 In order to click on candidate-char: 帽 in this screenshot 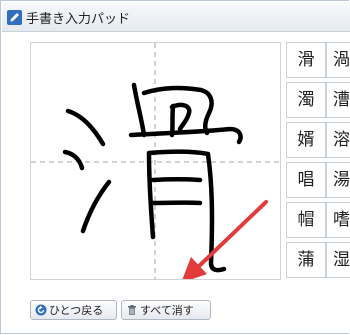, I will do `click(306, 220)`.